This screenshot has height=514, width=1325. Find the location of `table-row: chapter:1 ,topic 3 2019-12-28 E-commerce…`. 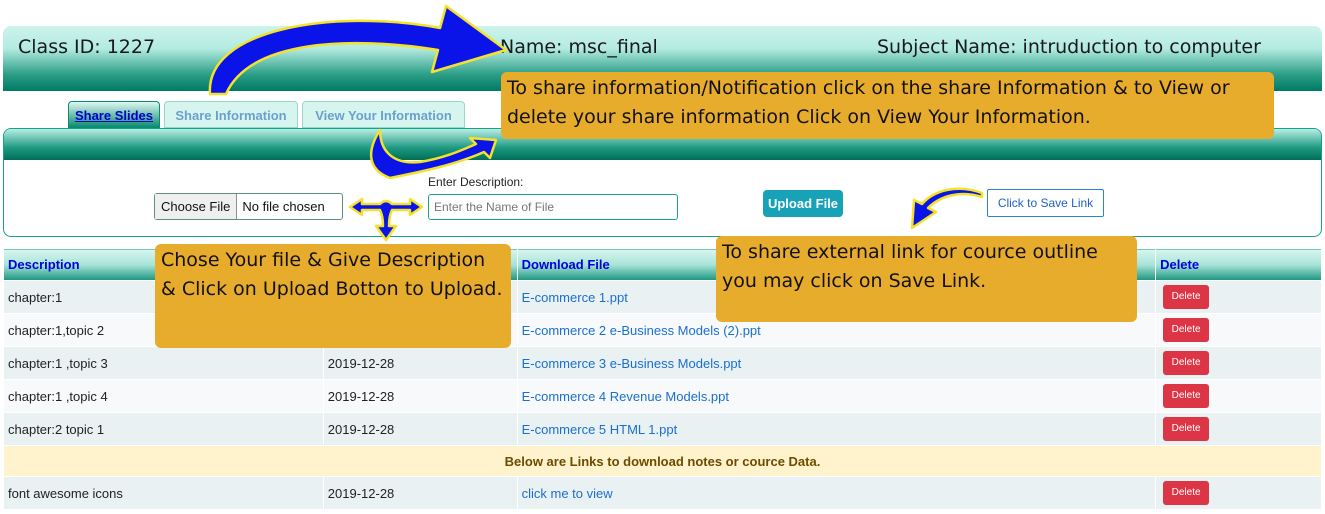

table-row: chapter:1 ,topic 3 2019-12-28 E-commerce… is located at coordinates (662, 363).